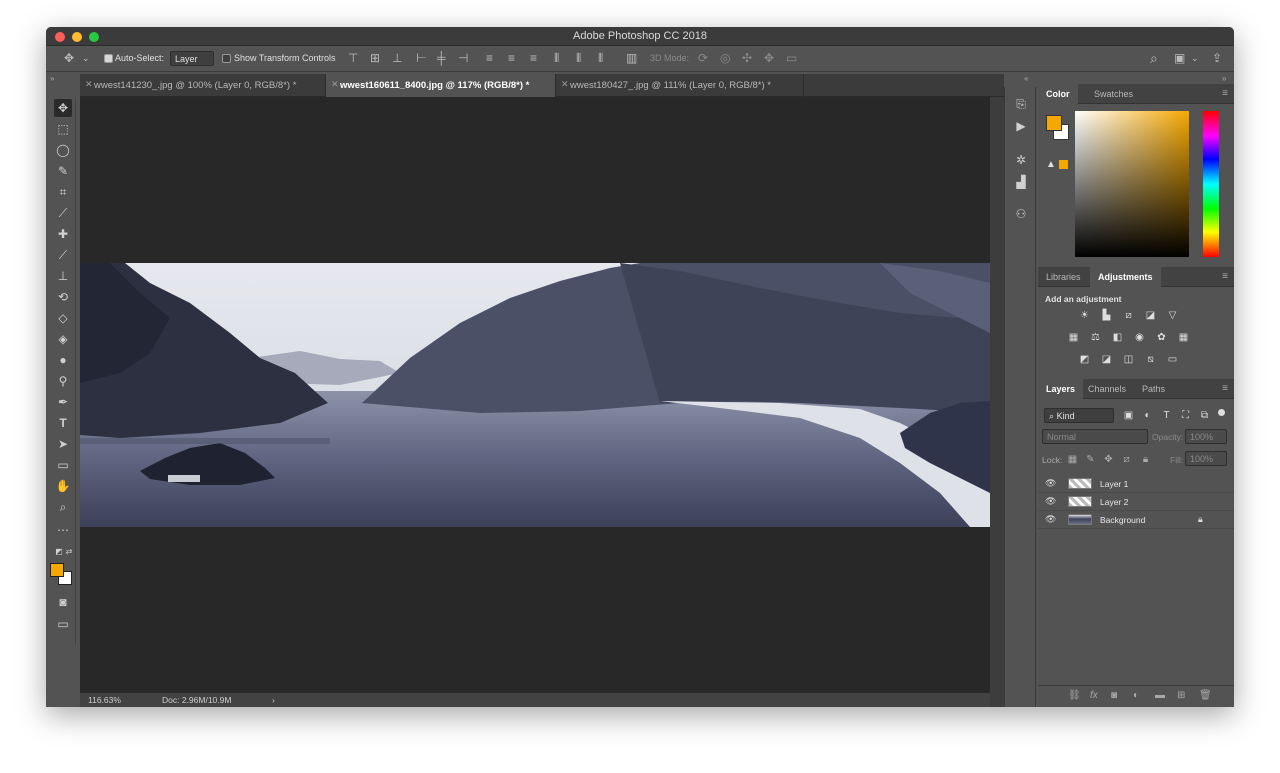  Describe the element at coordinates (1061, 389) in the screenshot. I see `tab-layers: Layers` at that location.